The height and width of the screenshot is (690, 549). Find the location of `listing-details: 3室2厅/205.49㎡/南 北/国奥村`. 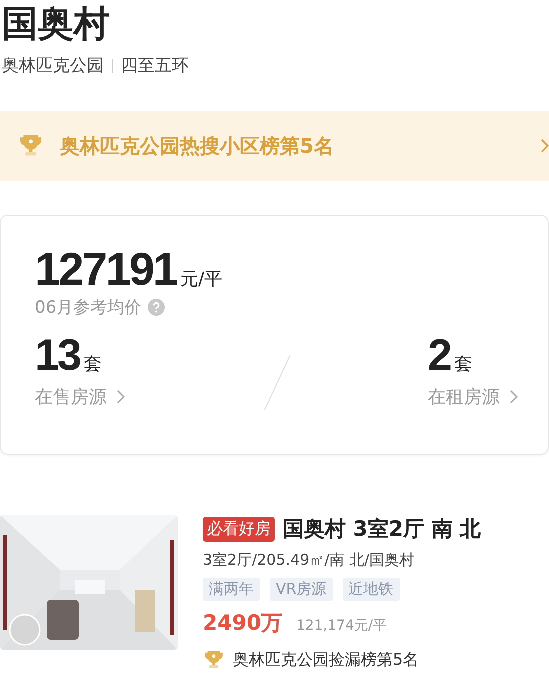

listing-details: 3室2厅/205.49㎡/南 北/国奥村 is located at coordinates (309, 560).